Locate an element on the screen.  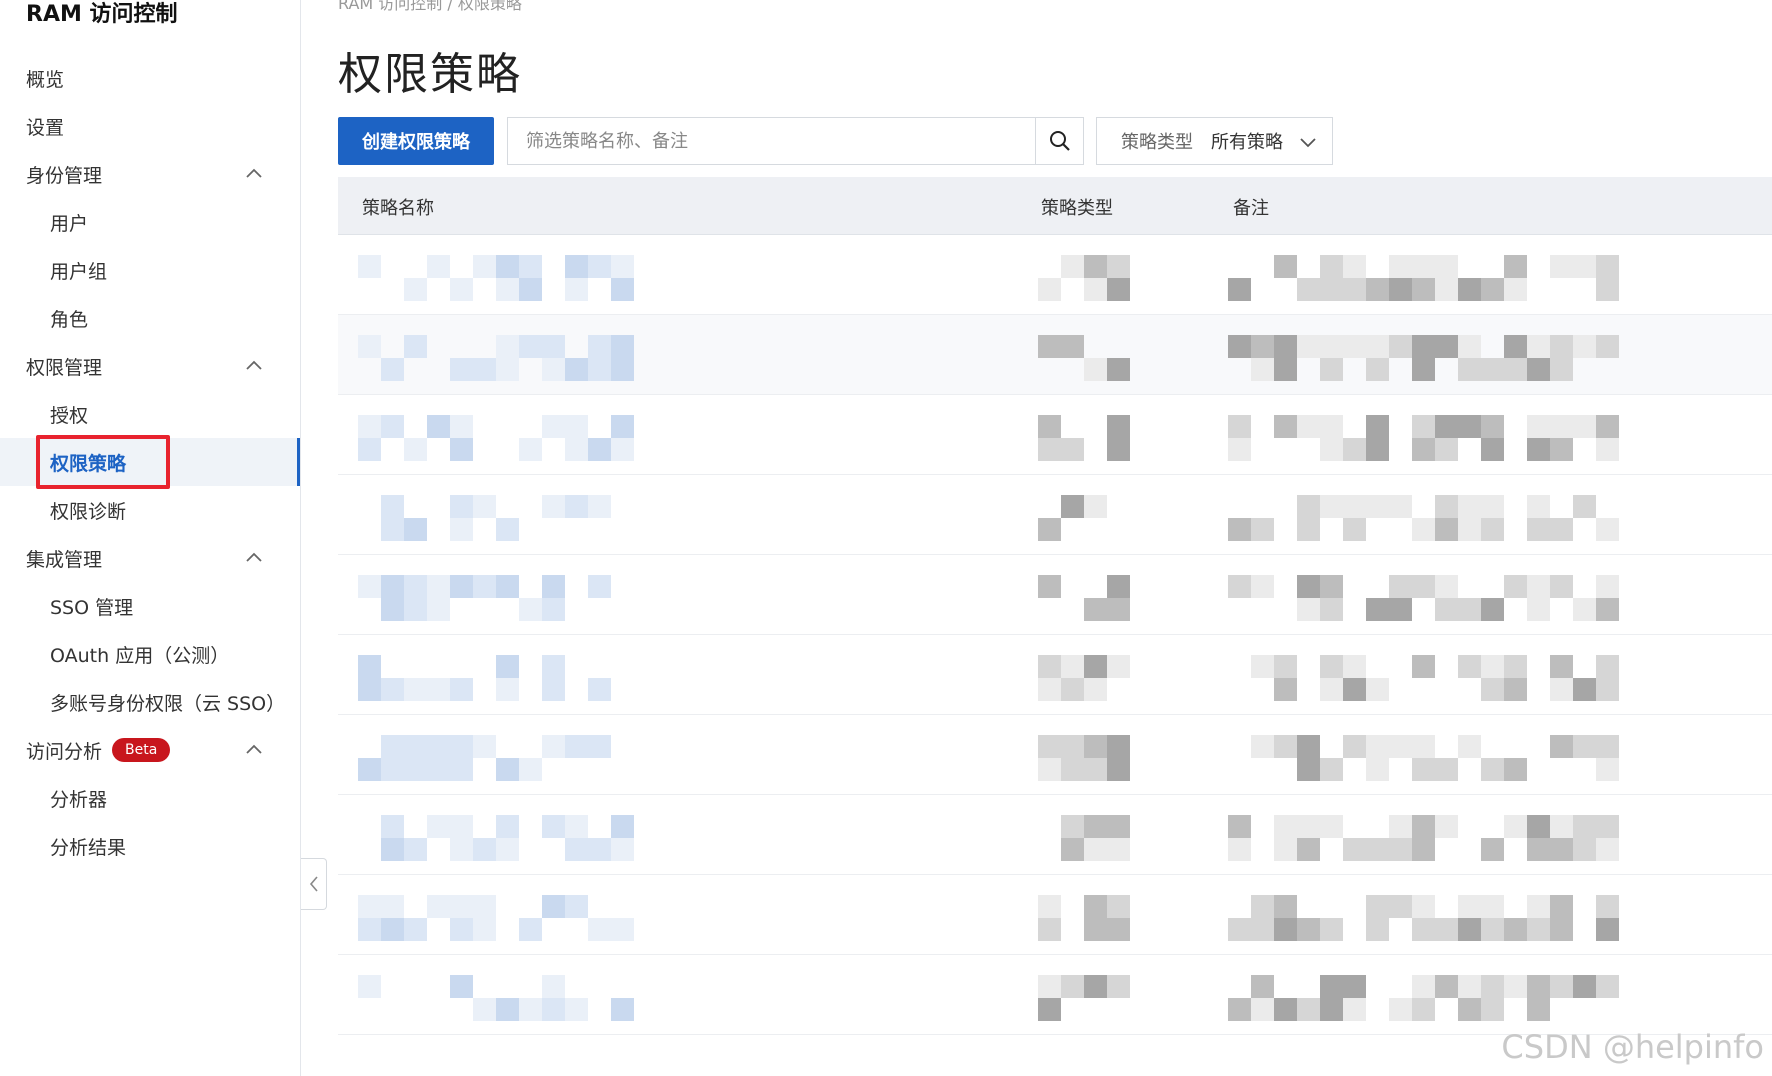
sidebar-item-policies: 权限策略 is located at coordinates (150, 462).